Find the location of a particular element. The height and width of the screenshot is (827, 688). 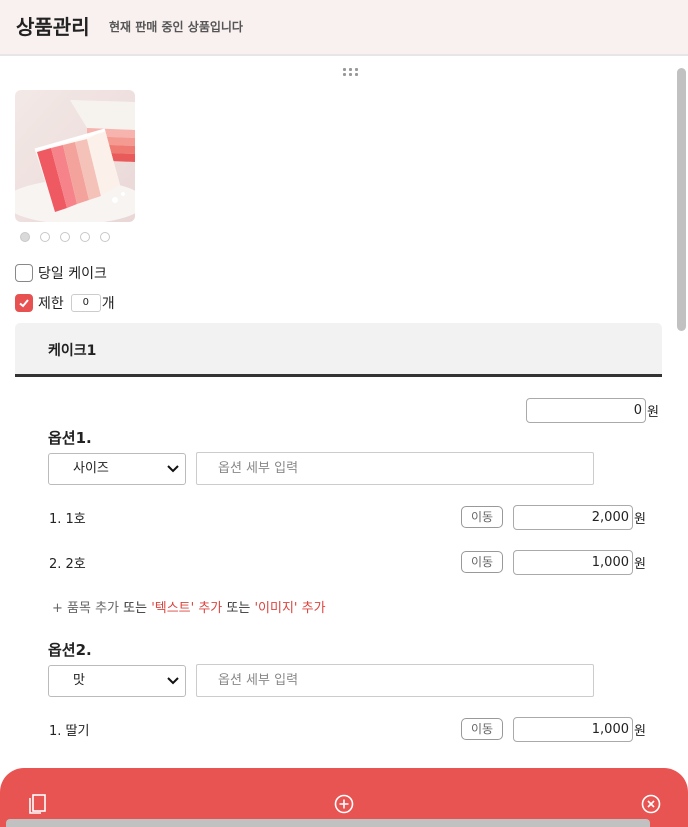

option-title: 옵션2. is located at coordinates (70, 650).